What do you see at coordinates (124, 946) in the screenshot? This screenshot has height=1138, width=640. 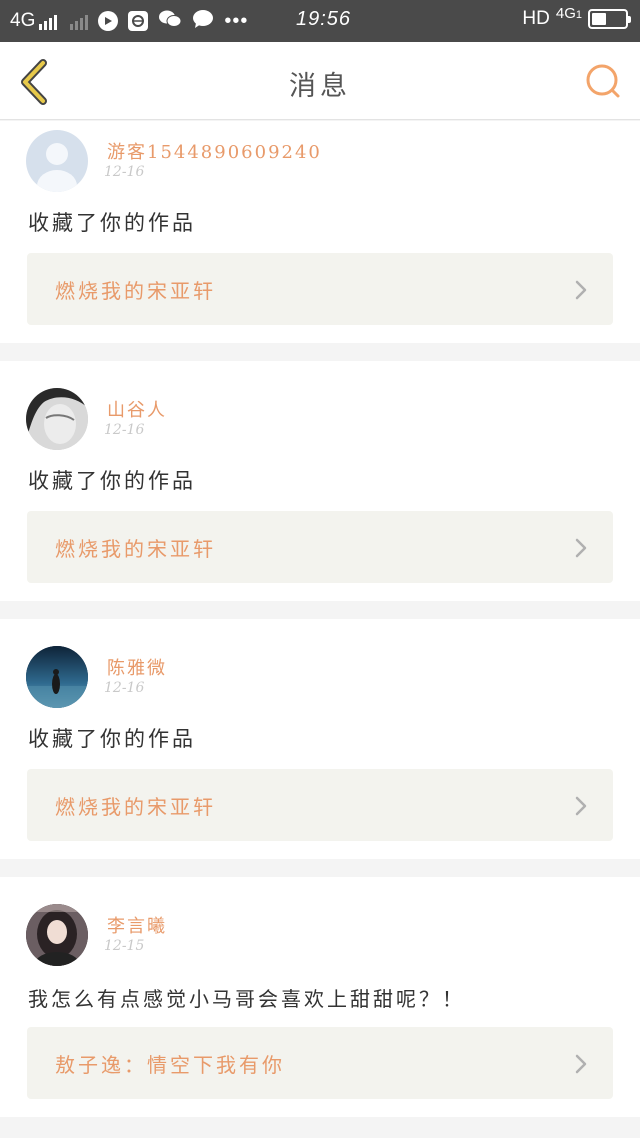 I see `timestamp: 12-15` at bounding box center [124, 946].